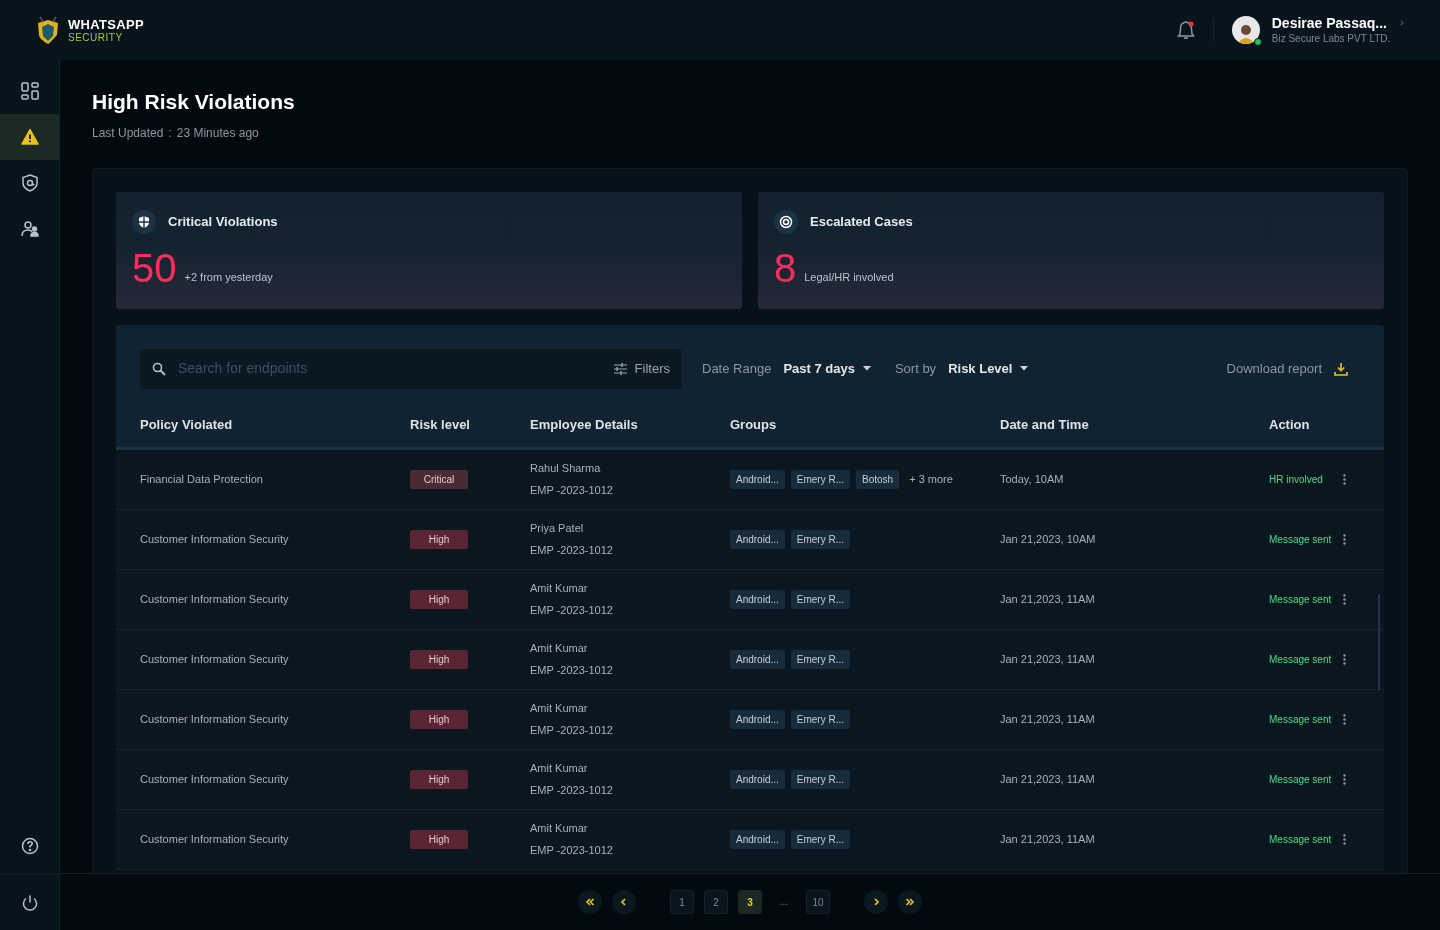 This screenshot has width=1440, height=930. Describe the element at coordinates (440, 424) in the screenshot. I see `column-header: Risk level` at that location.